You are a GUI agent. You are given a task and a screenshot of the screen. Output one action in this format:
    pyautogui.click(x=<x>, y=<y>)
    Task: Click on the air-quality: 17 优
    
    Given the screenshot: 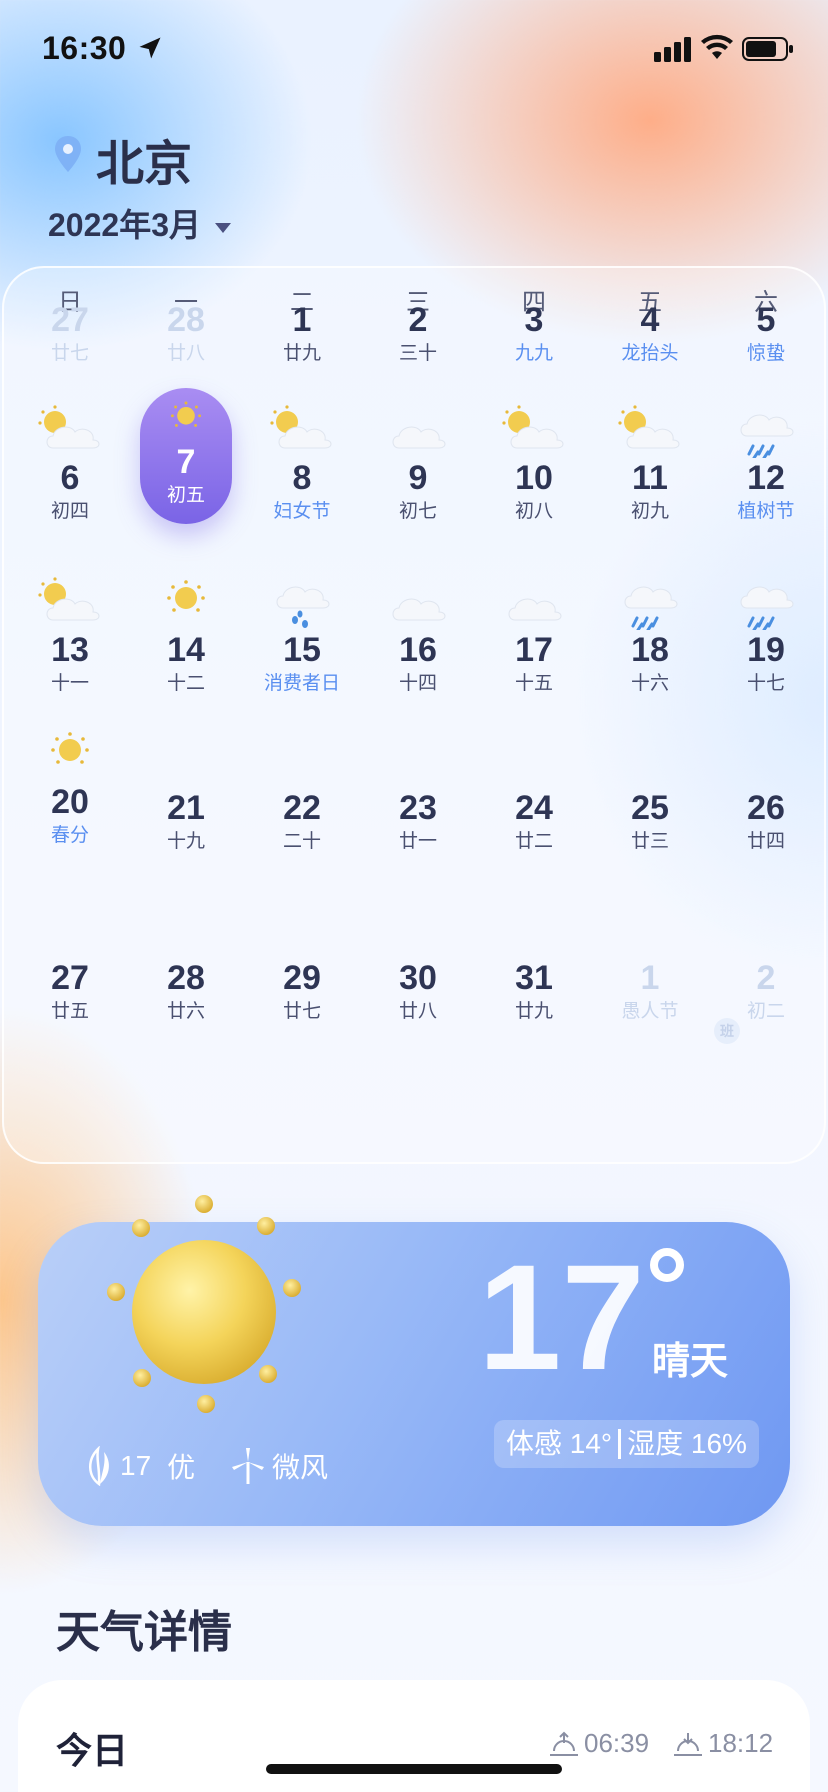 What is the action you would take?
    pyautogui.click(x=139, y=1466)
    